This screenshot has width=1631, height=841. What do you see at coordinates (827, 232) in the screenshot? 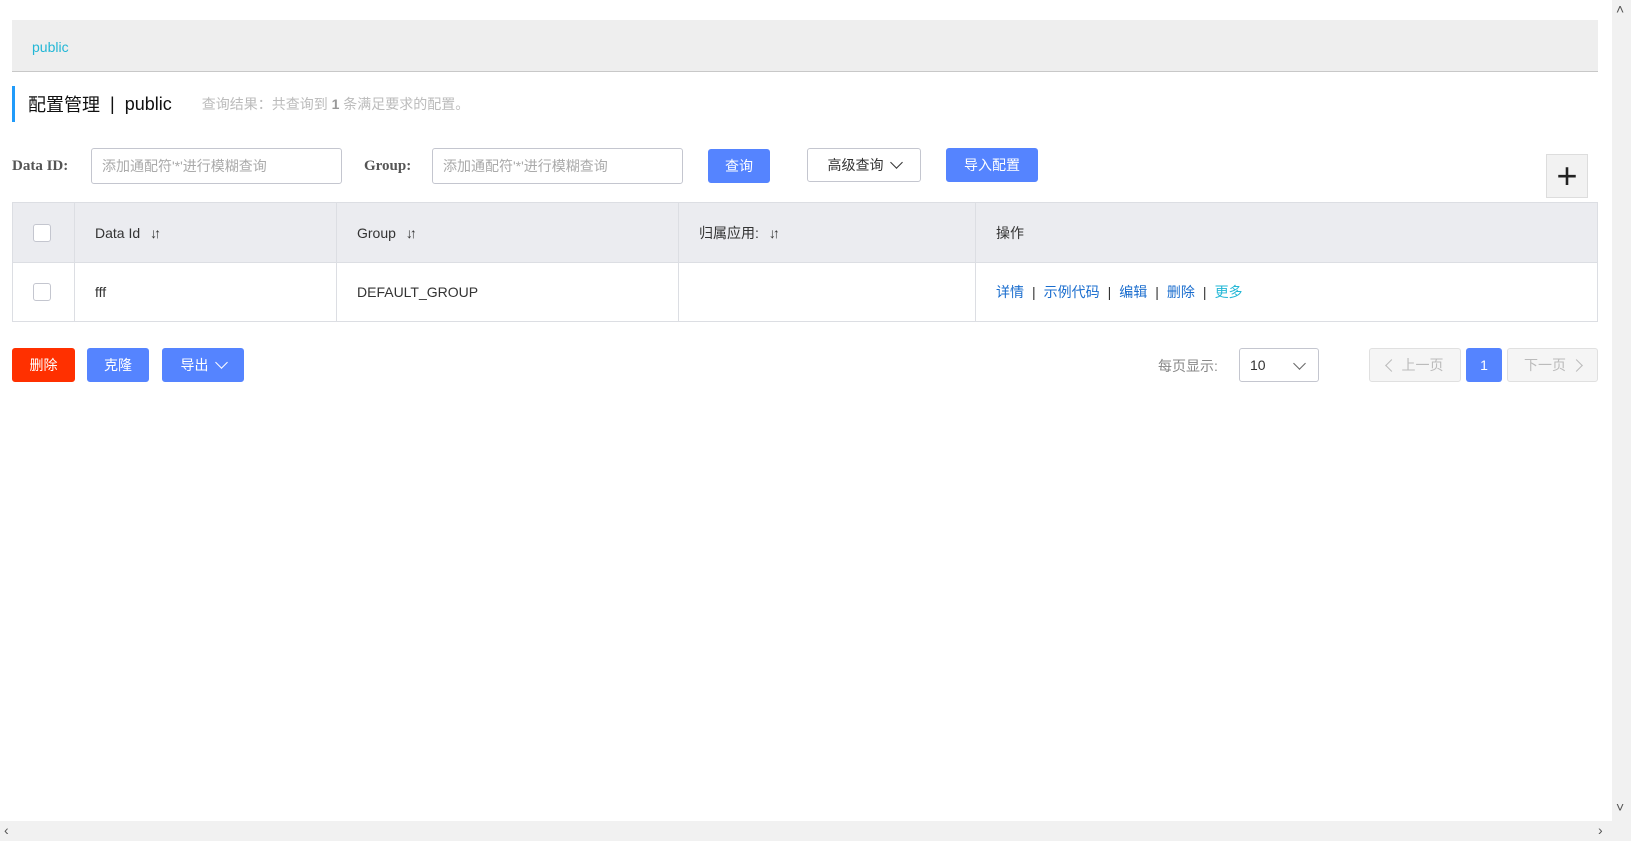
I see `column-header-app: 归属应用: ↓↑` at bounding box center [827, 232].